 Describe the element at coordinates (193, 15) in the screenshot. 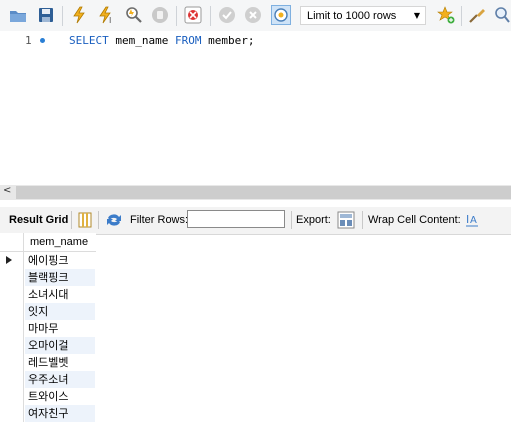

I see `toggle-error-icon` at that location.